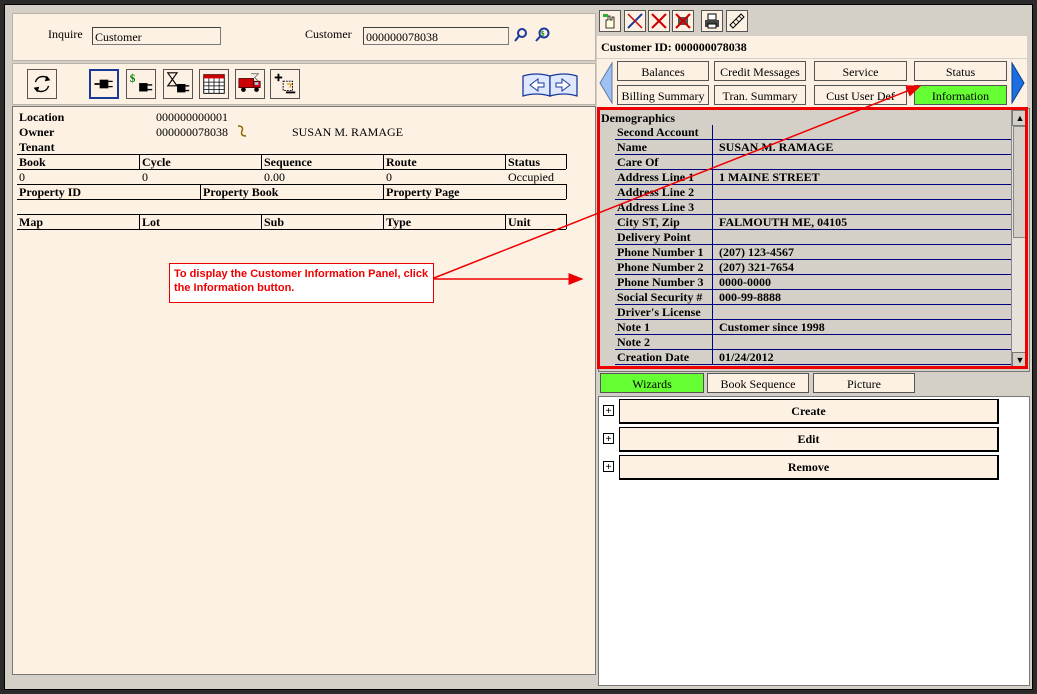 The height and width of the screenshot is (694, 1037). Describe the element at coordinates (37, 147) in the screenshot. I see `tenant-label: Tenant` at that location.